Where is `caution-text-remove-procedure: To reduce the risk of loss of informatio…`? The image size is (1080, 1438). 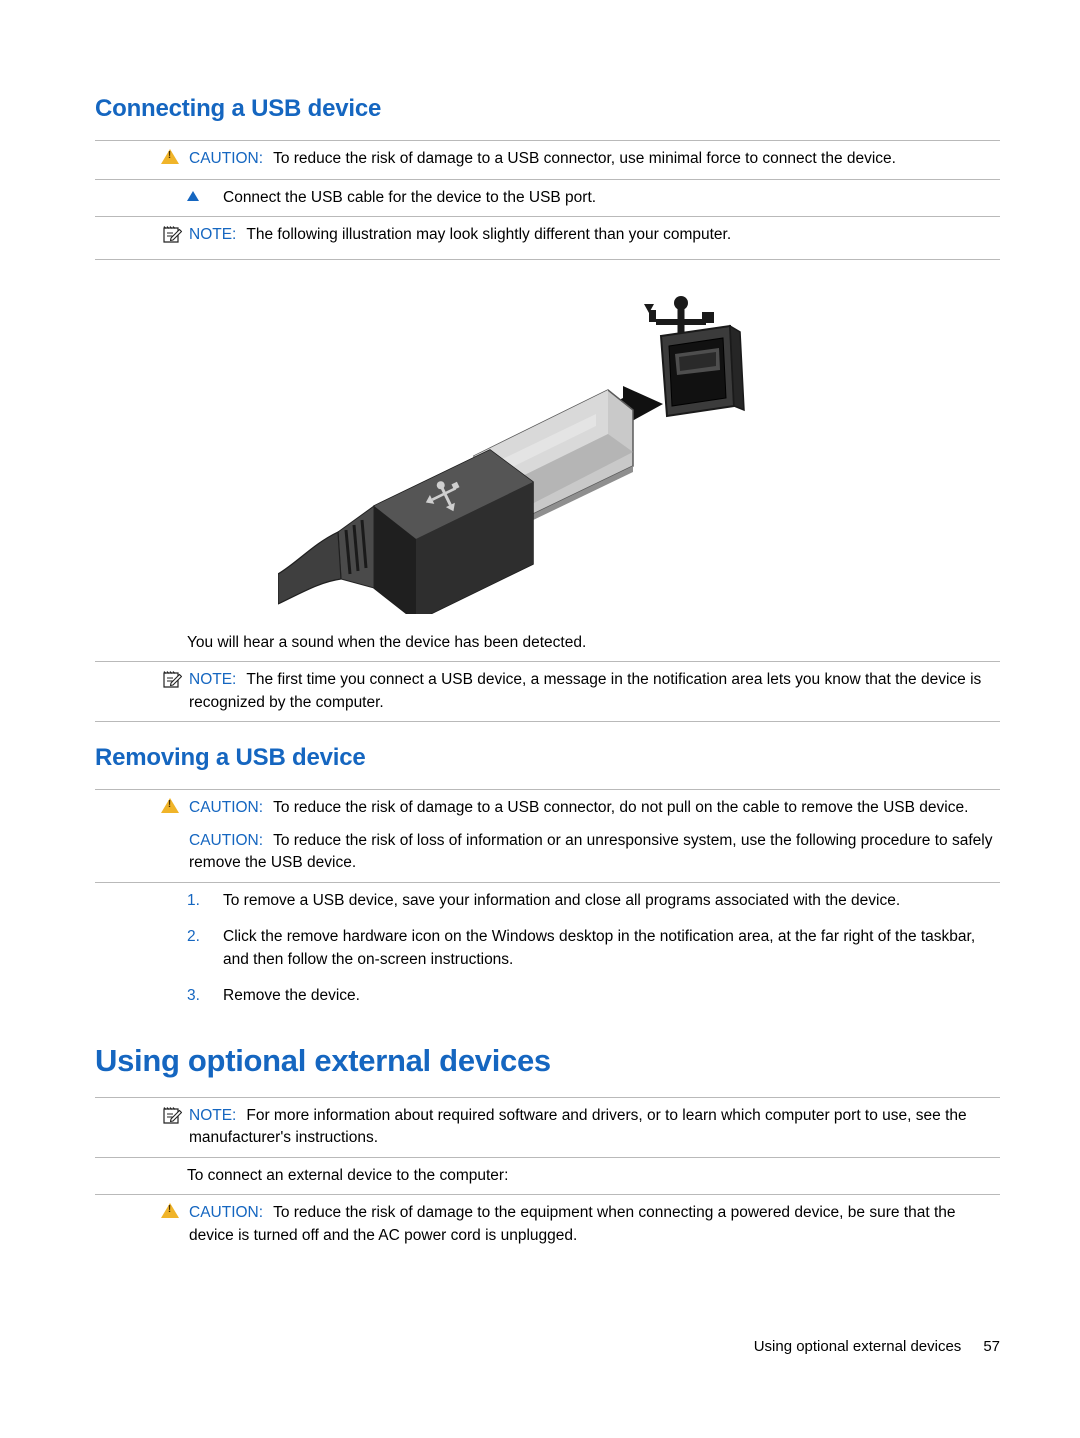
caution-text-remove-procedure: To reduce the risk of loss of informatio… is located at coordinates (591, 851).